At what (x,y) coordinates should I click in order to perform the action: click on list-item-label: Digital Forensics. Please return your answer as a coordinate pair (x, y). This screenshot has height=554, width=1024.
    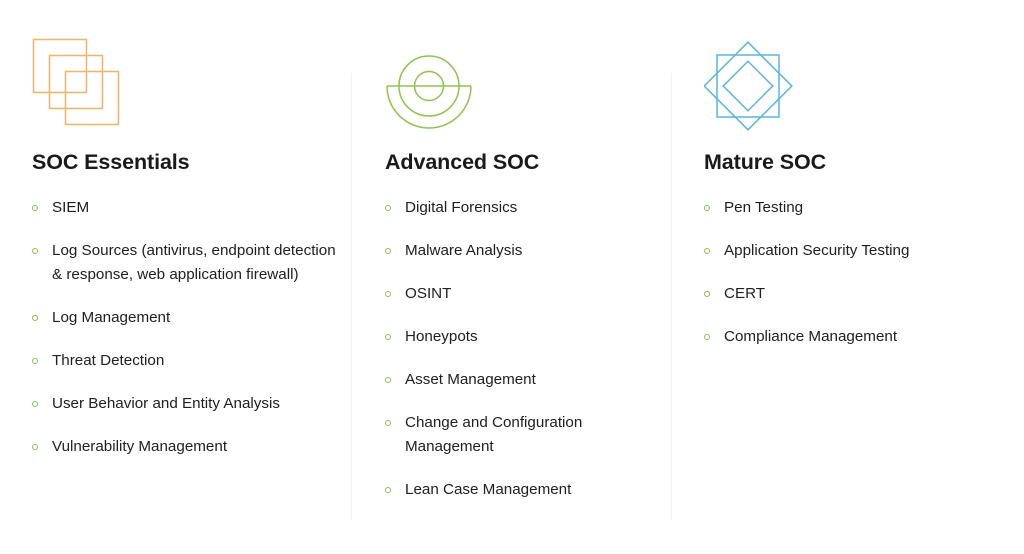
    Looking at the image, I should click on (461, 207).